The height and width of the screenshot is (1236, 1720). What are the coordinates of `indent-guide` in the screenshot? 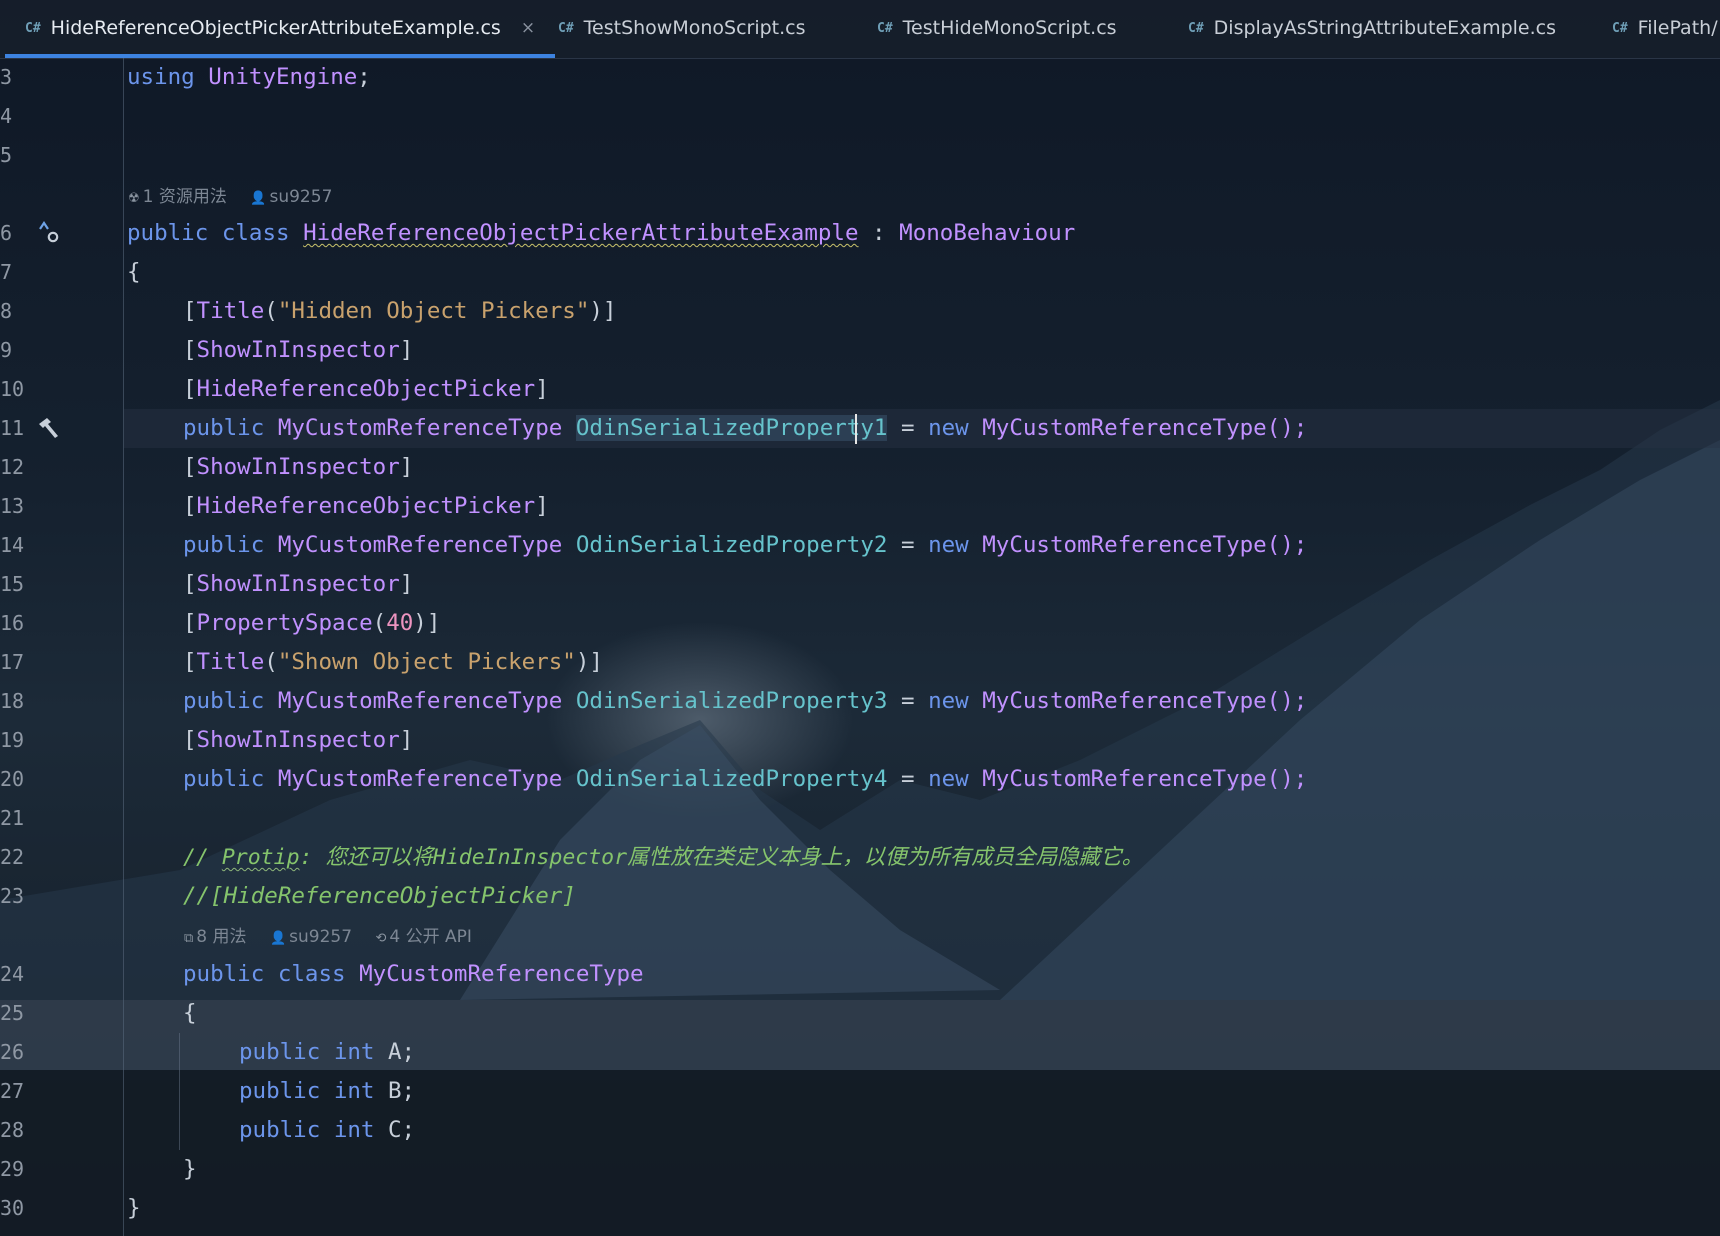 It's located at (179, 1091).